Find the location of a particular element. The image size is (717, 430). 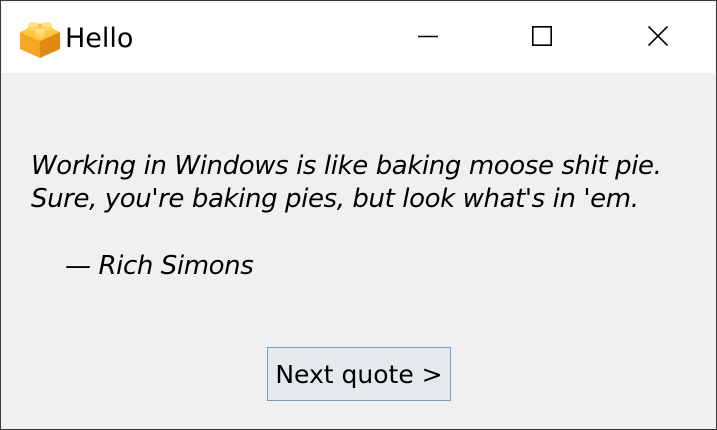

quote-author: — Rich Simons is located at coordinates (159, 266).